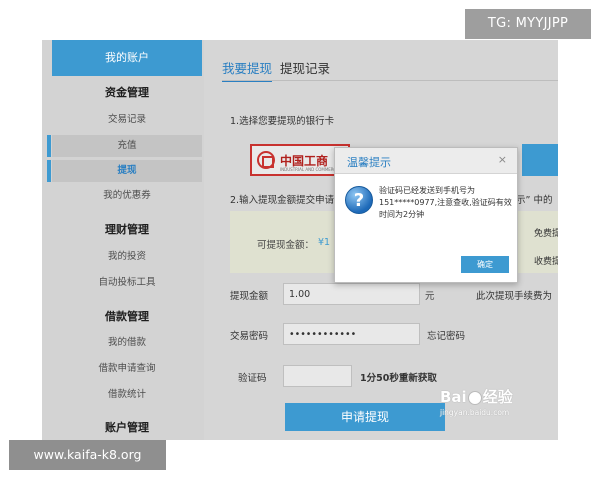  What do you see at coordinates (127, 92) in the screenshot?
I see `sidebar-section-funds: 资金管理` at bounding box center [127, 92].